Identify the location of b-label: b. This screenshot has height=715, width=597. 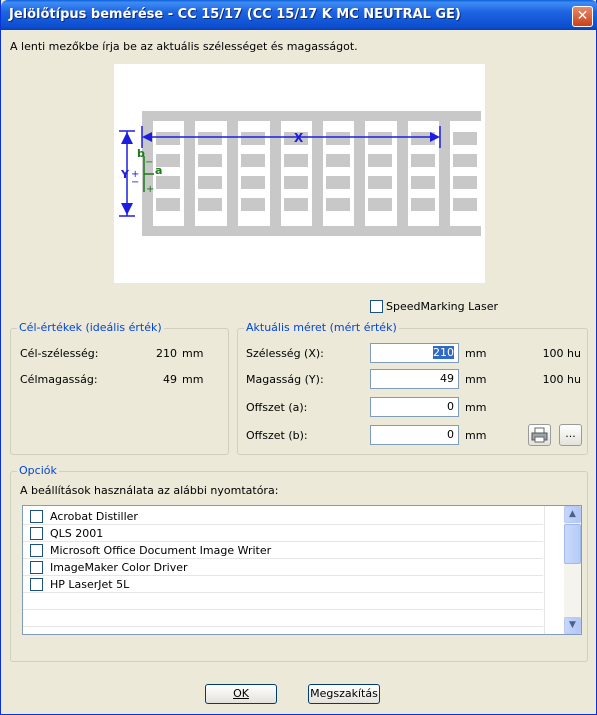
(141, 153).